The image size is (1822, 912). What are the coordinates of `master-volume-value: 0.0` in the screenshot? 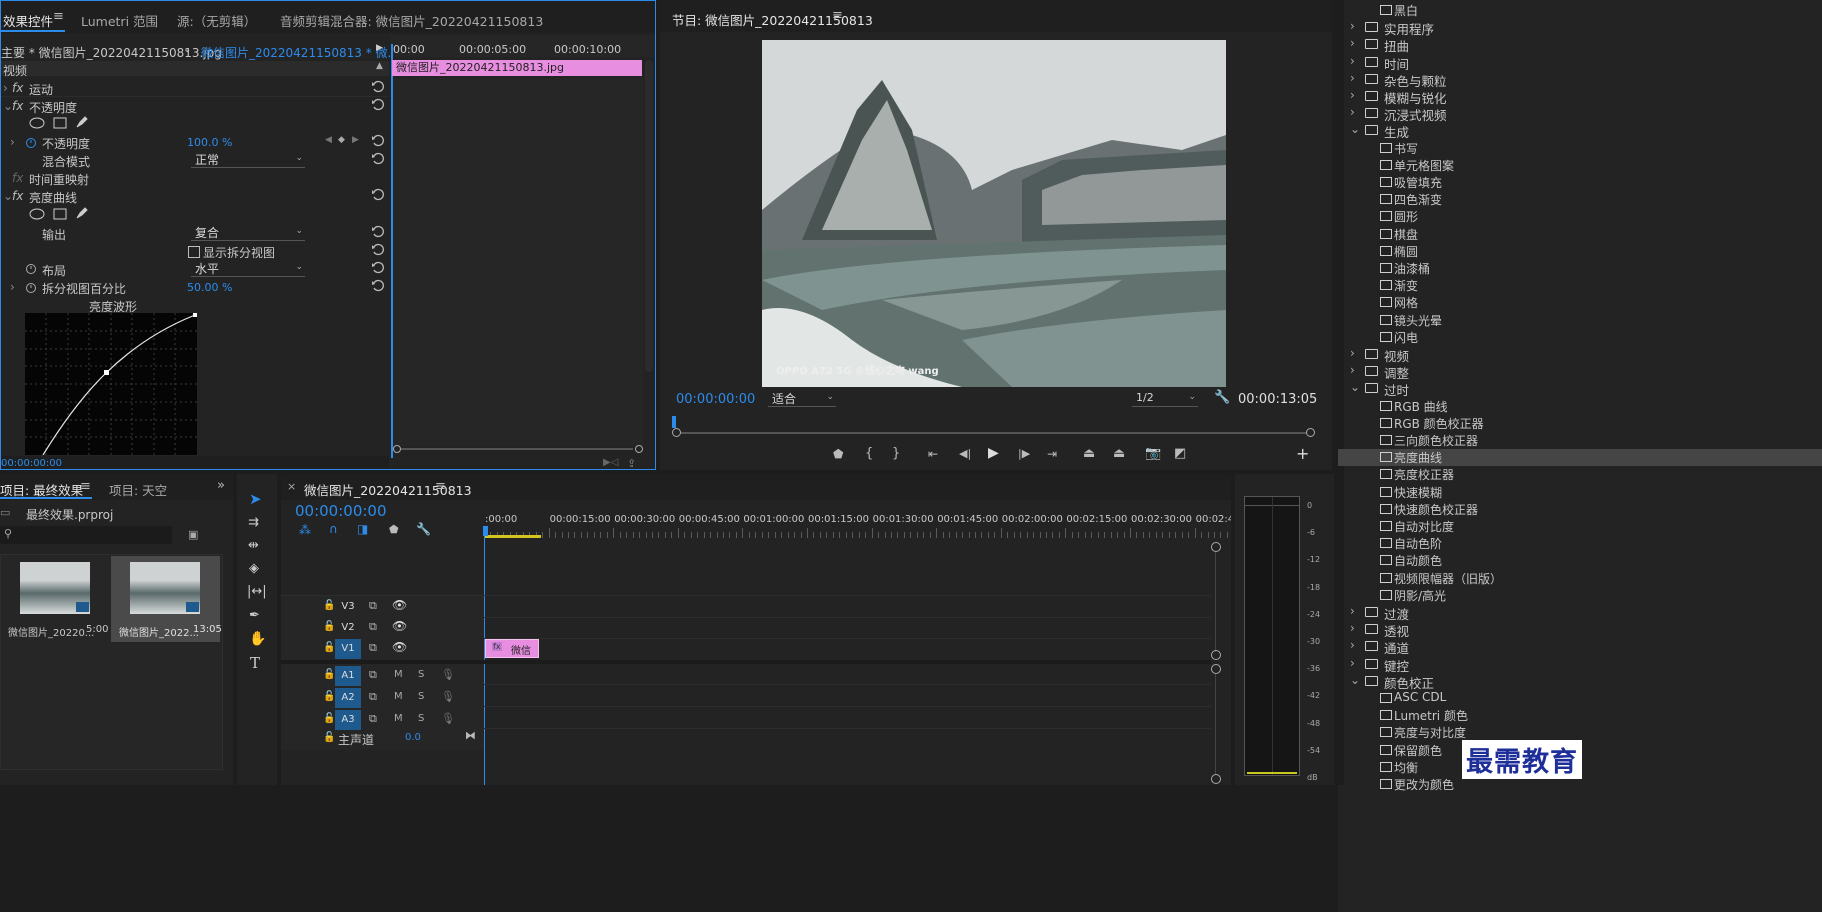 It's located at (413, 737).